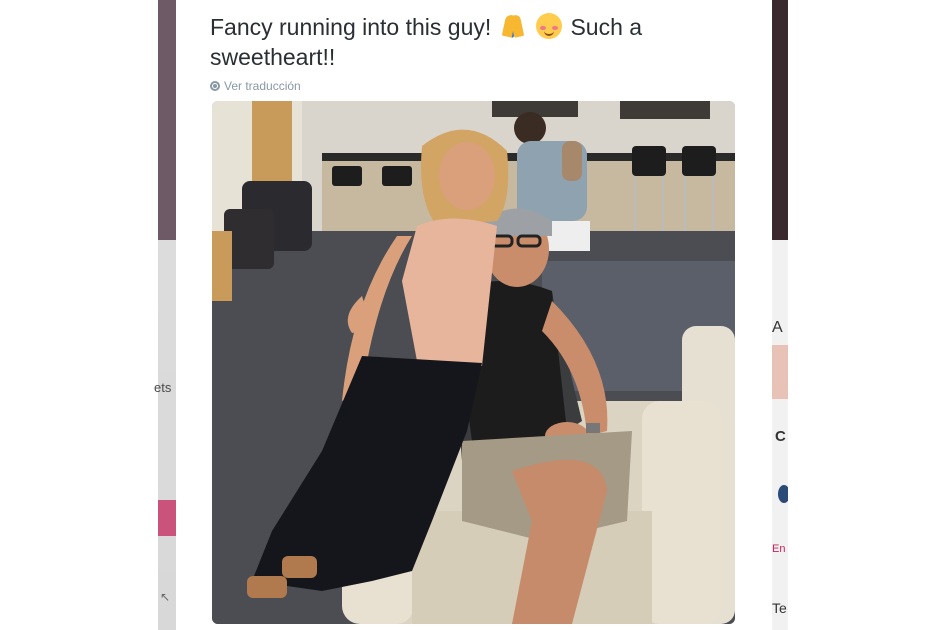 The height and width of the screenshot is (630, 946). I want to click on background-right-column, so click(780, 315).